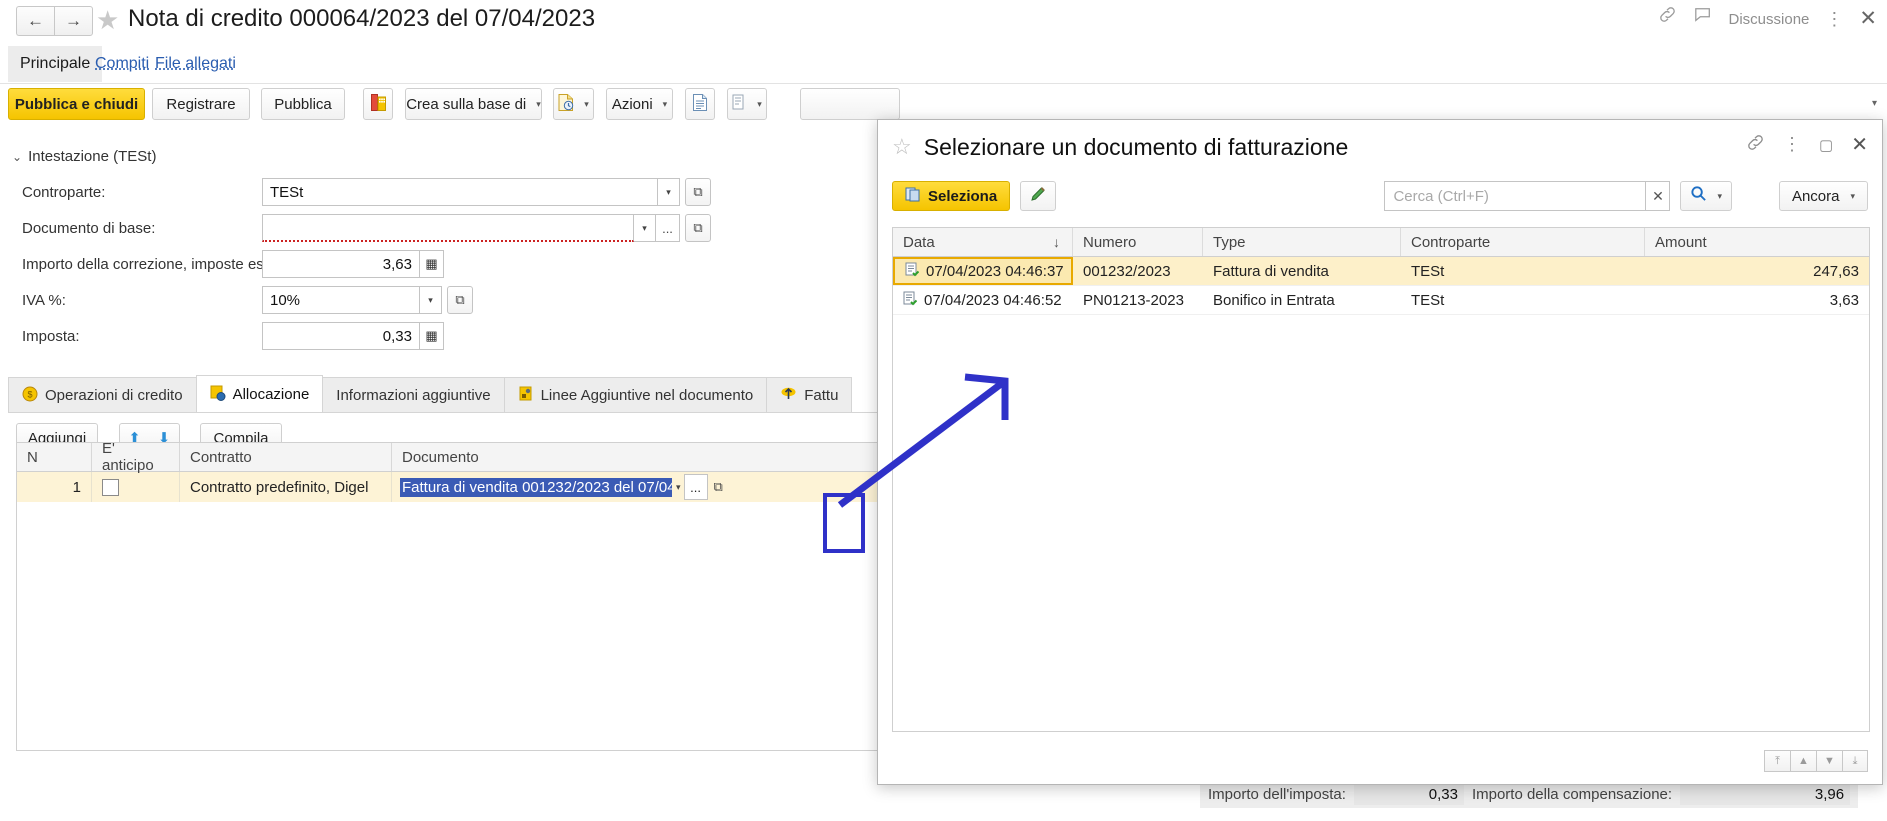 This screenshot has height=821, width=1887. Describe the element at coordinates (110, 487) in the screenshot. I see `anticipo-checkbox` at that location.